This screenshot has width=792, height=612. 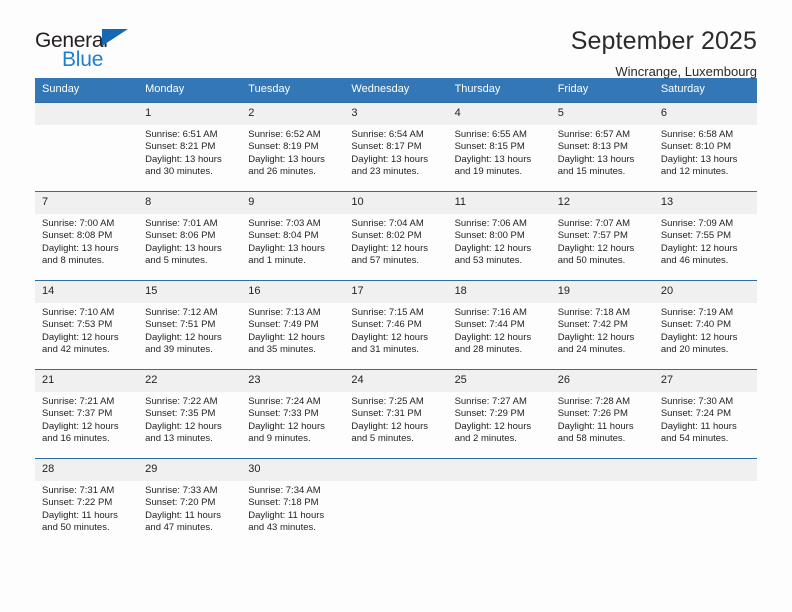 What do you see at coordinates (385, 261) in the screenshot?
I see `daylight-text-line2: and 57 minutes.` at bounding box center [385, 261].